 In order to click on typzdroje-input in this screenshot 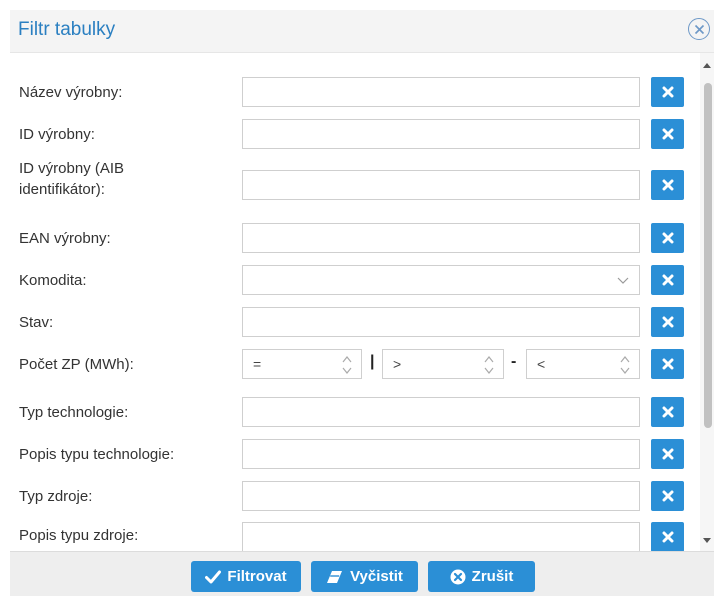, I will do `click(441, 496)`.